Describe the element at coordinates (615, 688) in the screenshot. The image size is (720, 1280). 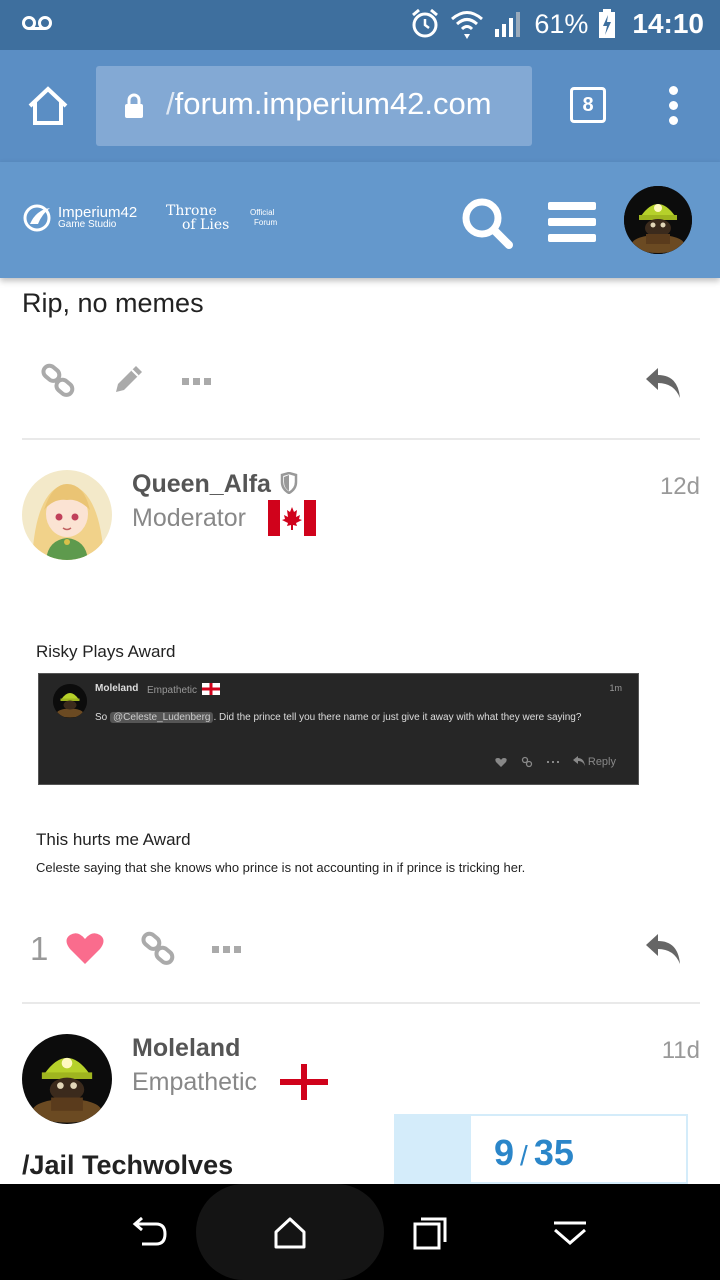
I see `embed-time: 1m` at that location.